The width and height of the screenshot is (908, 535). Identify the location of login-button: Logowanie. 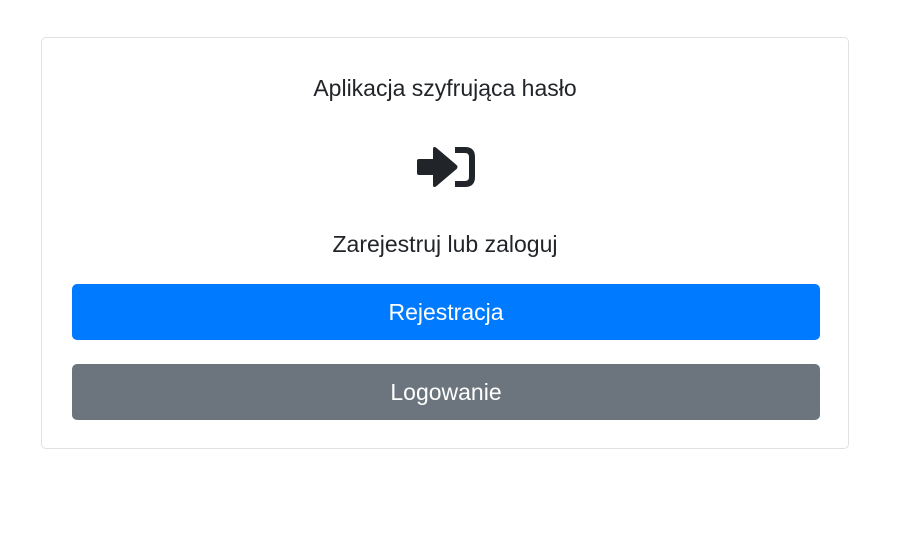
(446, 392).